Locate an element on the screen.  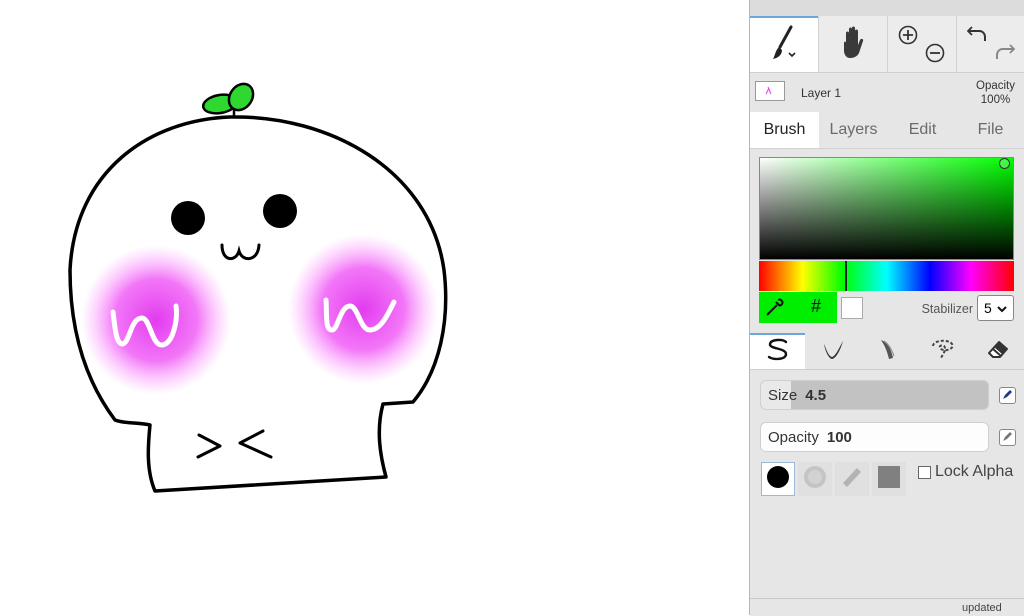
opacity-value: 100 is located at coordinates (839, 437).